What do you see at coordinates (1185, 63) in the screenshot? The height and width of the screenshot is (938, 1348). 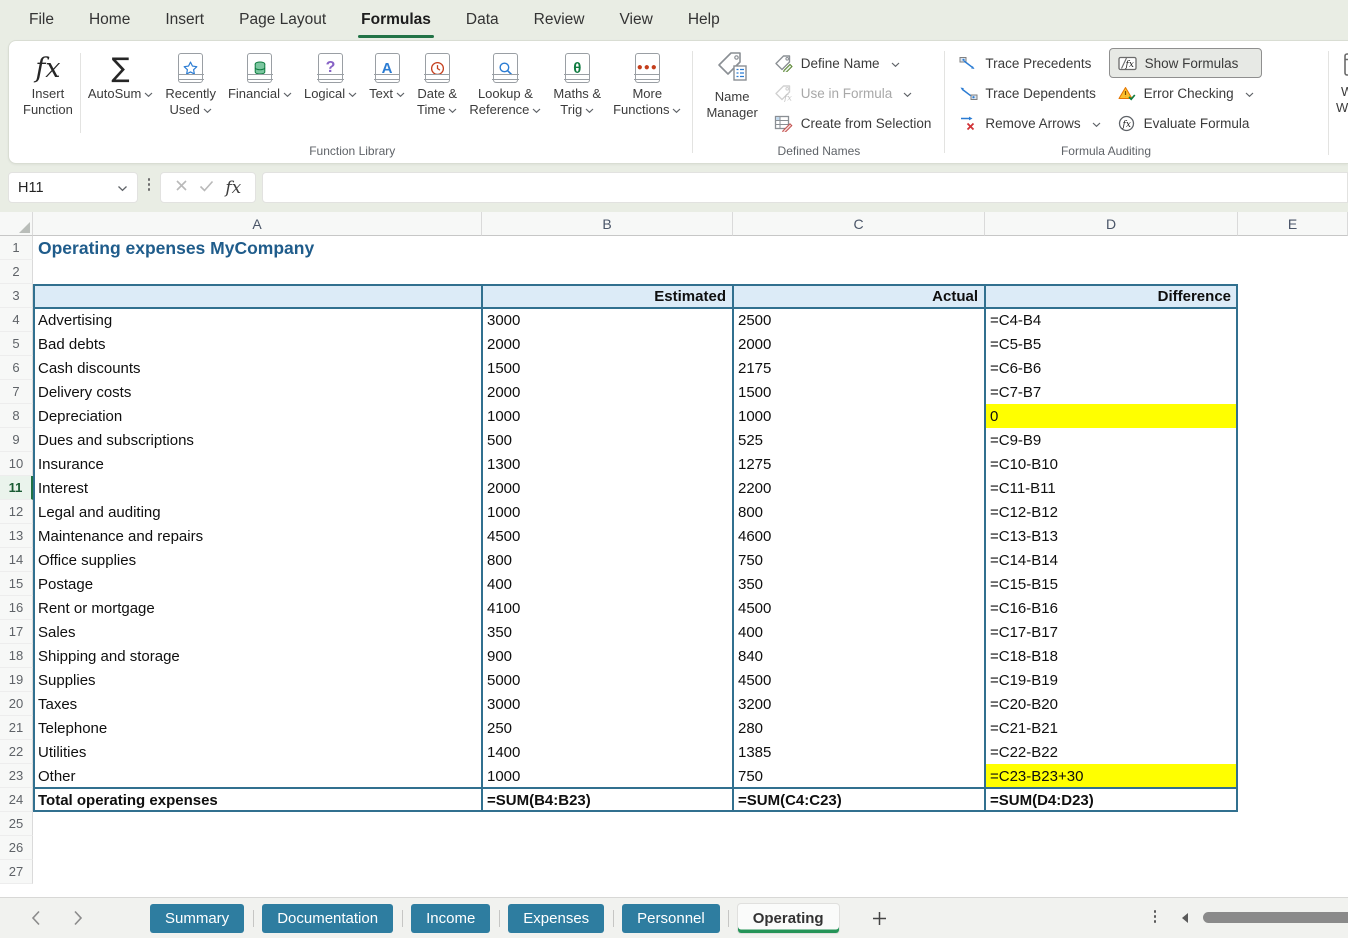 I see `ribbon-button-show-formulas: fx Show Formulas` at bounding box center [1185, 63].